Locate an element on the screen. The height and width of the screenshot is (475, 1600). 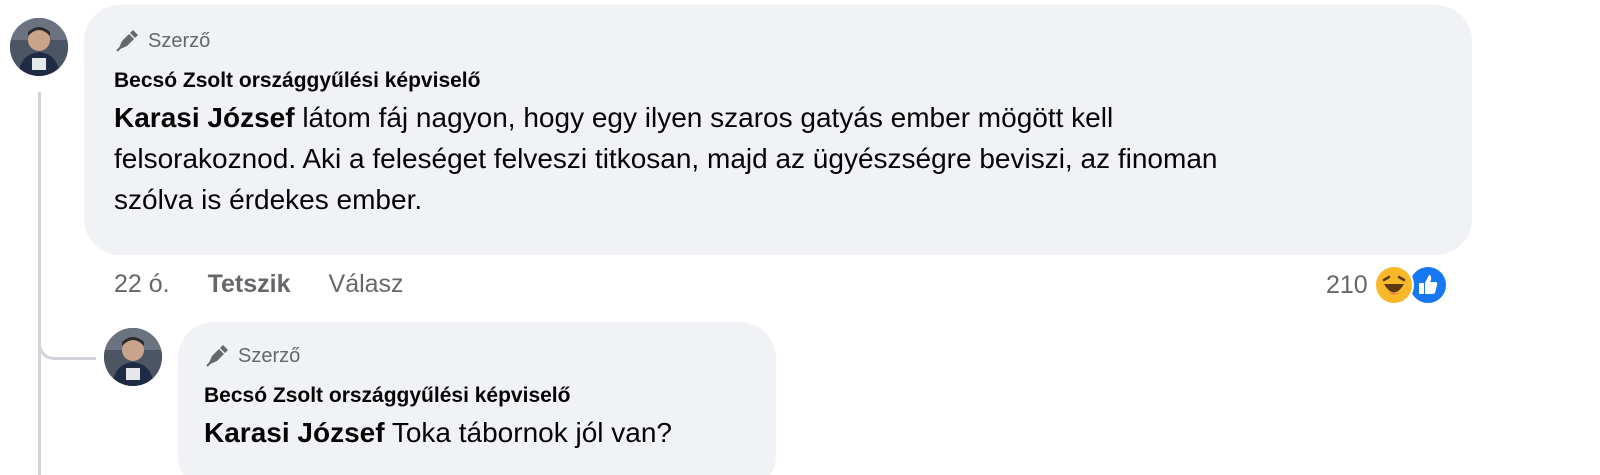
thread-line is located at coordinates (39, 283).